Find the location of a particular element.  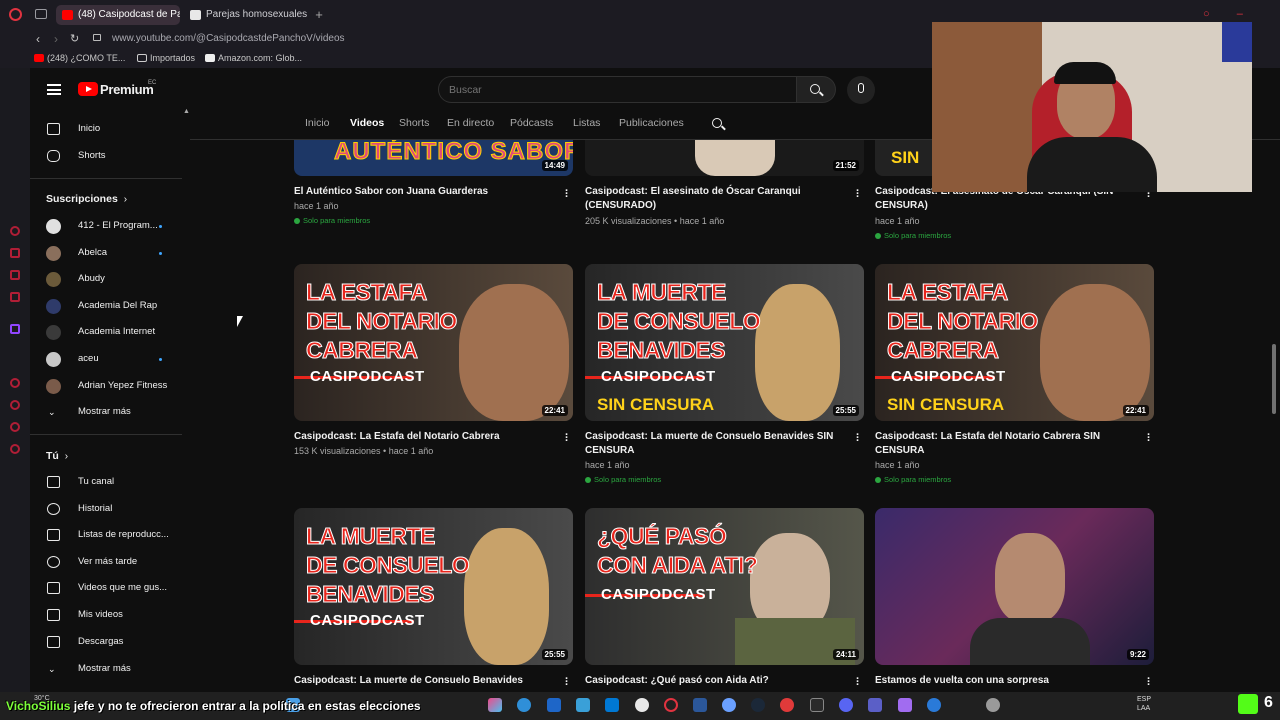

sidebar-subscription-item: Academia Internet is located at coordinates (105, 332).